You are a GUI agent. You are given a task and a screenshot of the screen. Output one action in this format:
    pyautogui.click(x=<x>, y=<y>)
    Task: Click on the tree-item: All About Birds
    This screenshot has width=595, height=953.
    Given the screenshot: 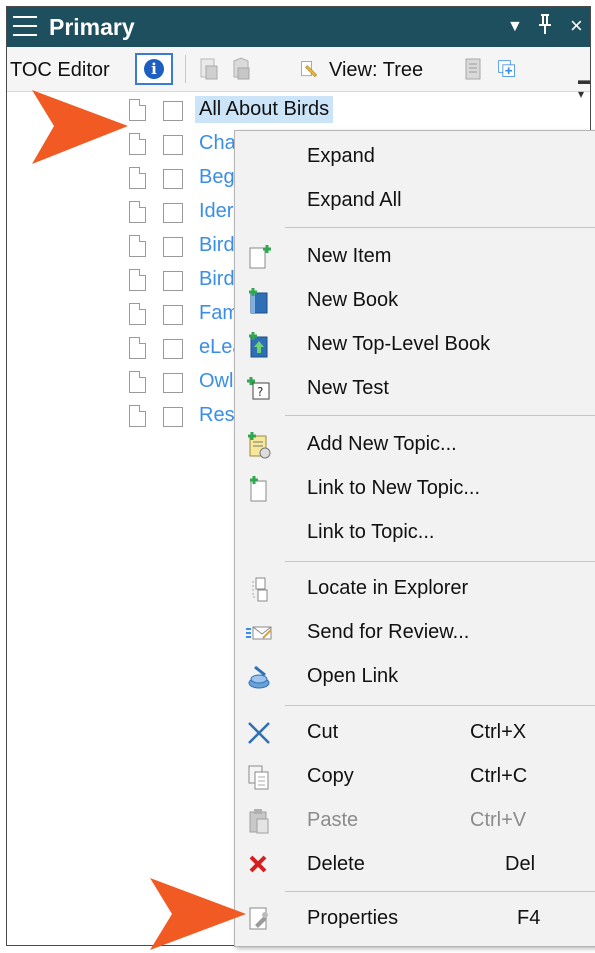 What is the action you would take?
    pyautogui.click(x=354, y=109)
    